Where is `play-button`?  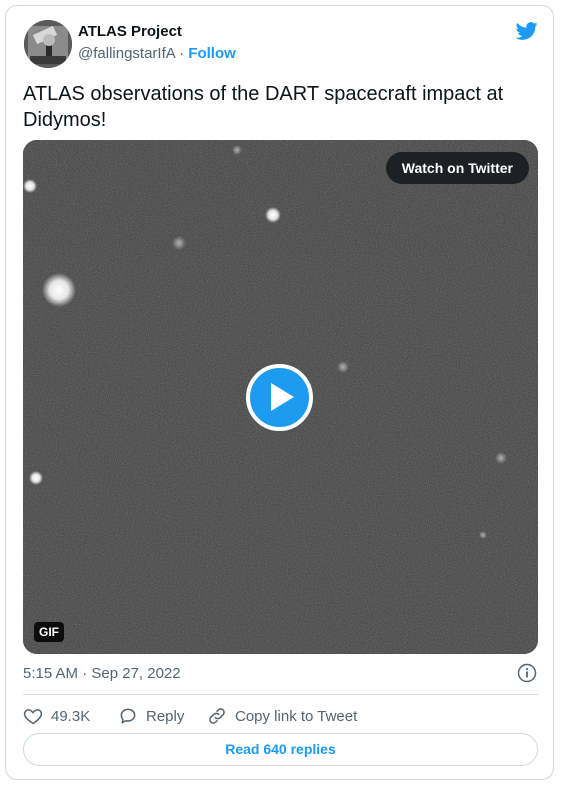 play-button is located at coordinates (279, 397).